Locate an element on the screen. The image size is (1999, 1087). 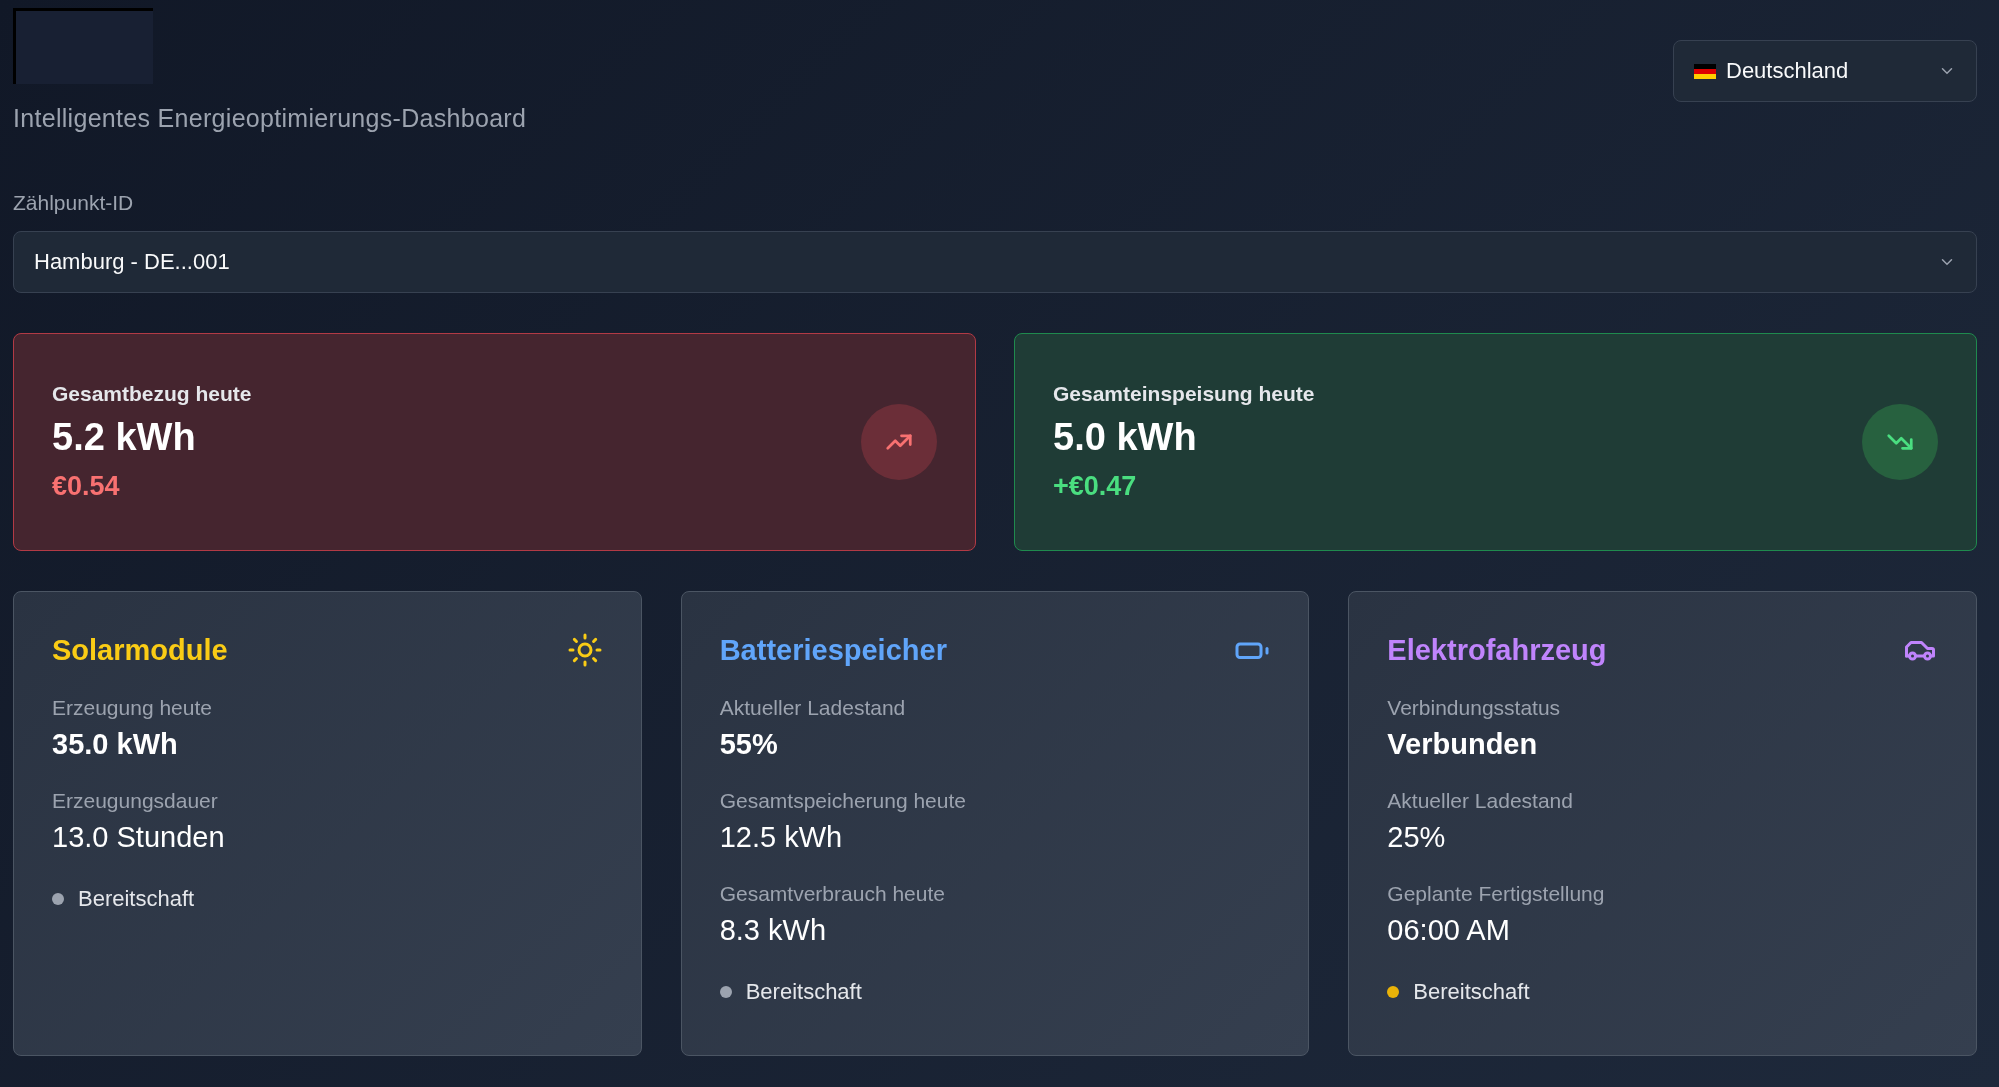
card-title: Gesamtbezug heute is located at coordinates (152, 394).